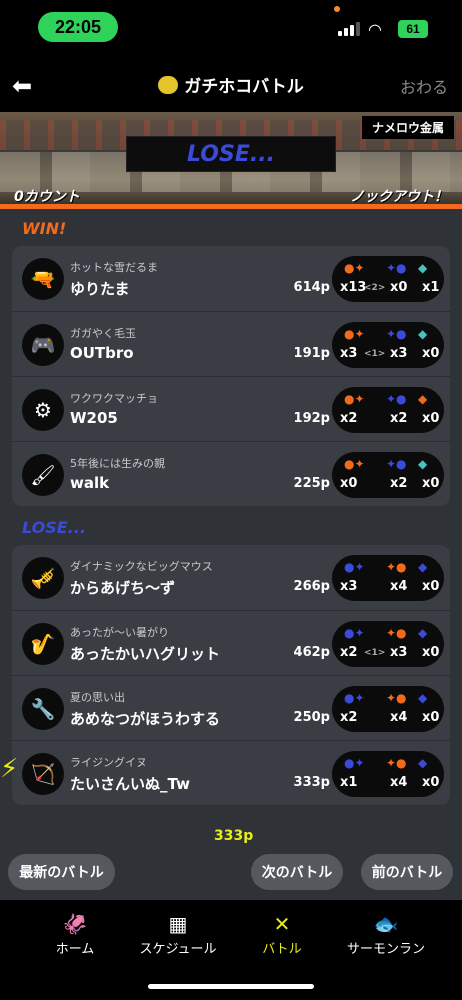 Image resolution: width=462 pixels, height=1000 pixels. What do you see at coordinates (282, 924) in the screenshot?
I see `battle-icon: ✕` at bounding box center [282, 924].